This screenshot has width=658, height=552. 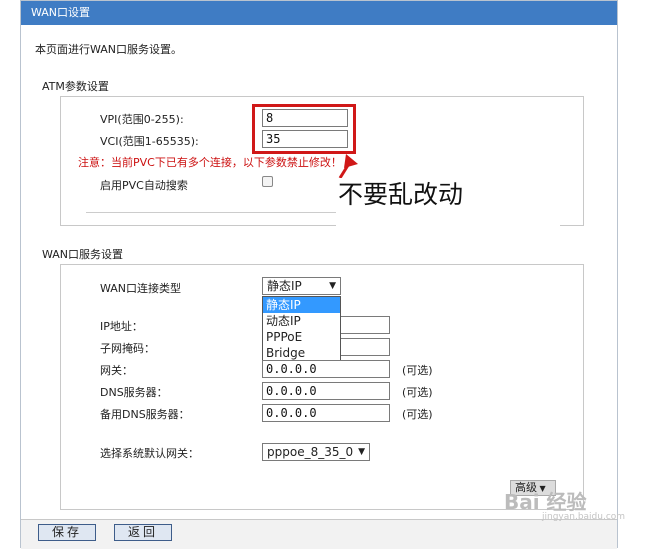 I want to click on dropdown-option-bridge: Bridge, so click(x=301, y=353).